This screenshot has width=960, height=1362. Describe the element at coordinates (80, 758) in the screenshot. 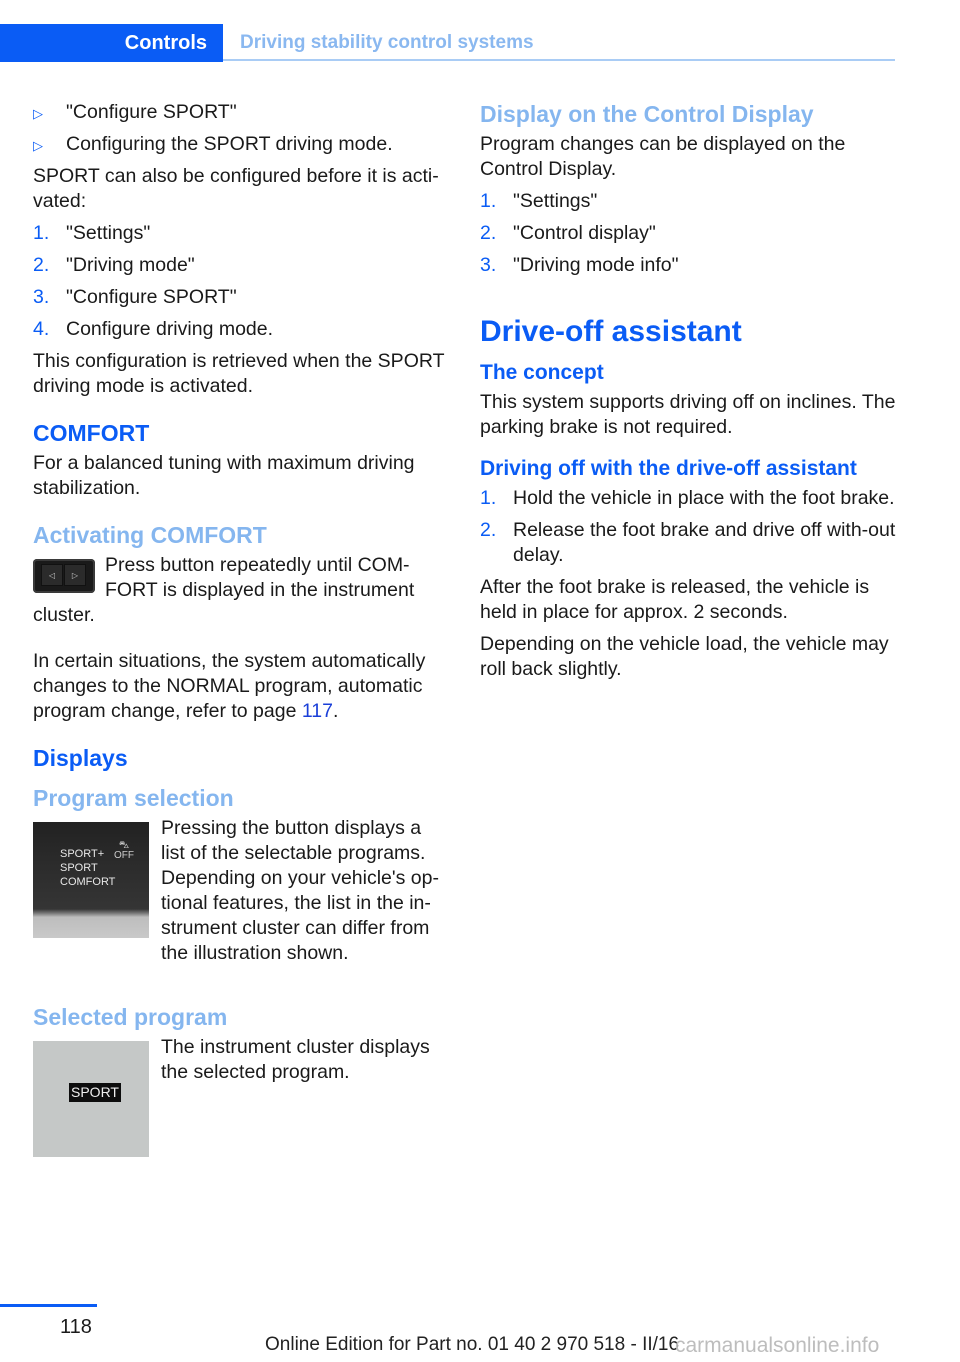

I see `heading-displays: Displays` at that location.